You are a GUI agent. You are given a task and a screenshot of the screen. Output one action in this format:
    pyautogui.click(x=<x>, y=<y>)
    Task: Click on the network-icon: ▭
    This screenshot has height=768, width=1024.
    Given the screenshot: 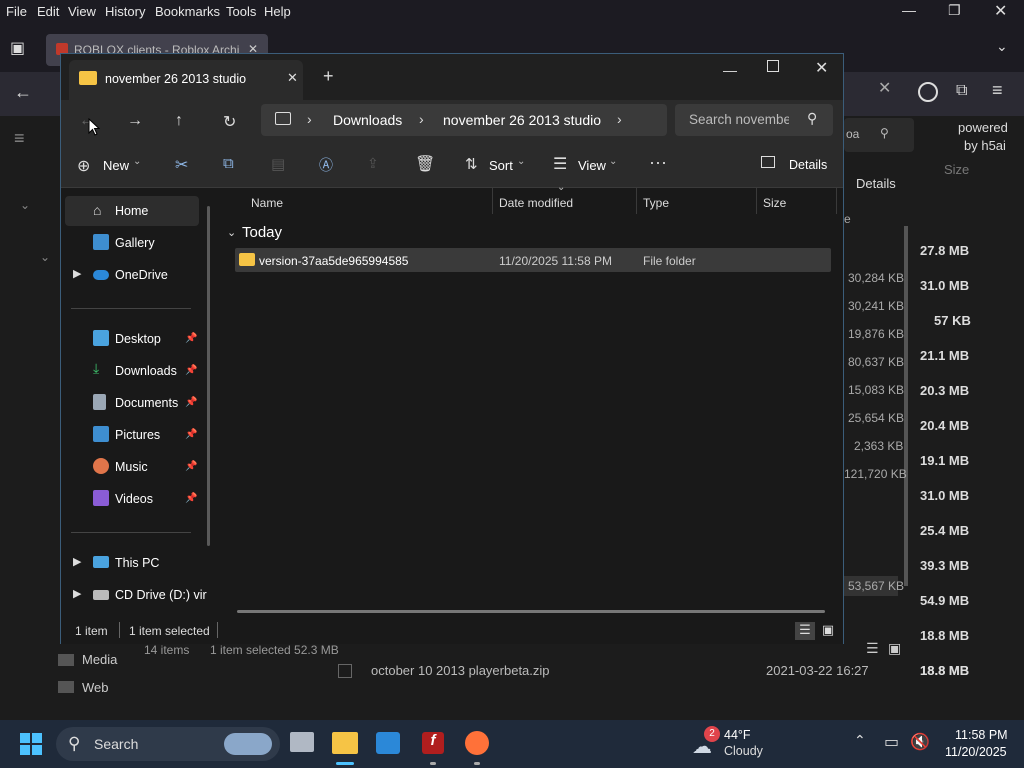 What is the action you would take?
    pyautogui.click(x=891, y=742)
    